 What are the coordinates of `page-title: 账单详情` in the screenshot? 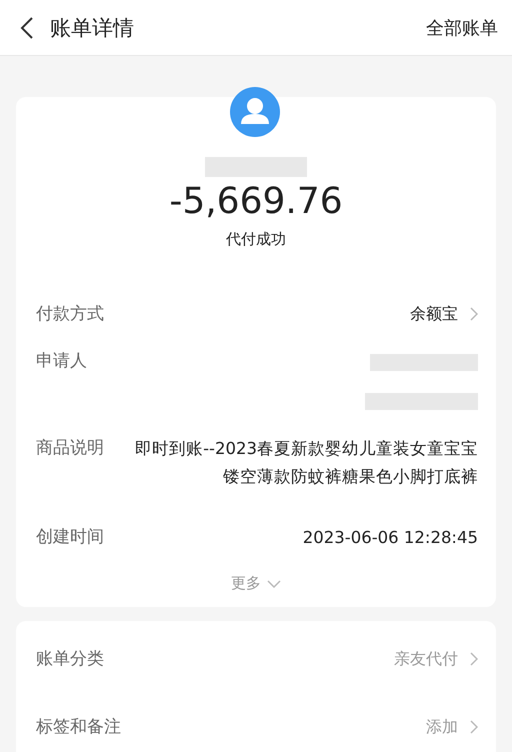 It's located at (92, 28).